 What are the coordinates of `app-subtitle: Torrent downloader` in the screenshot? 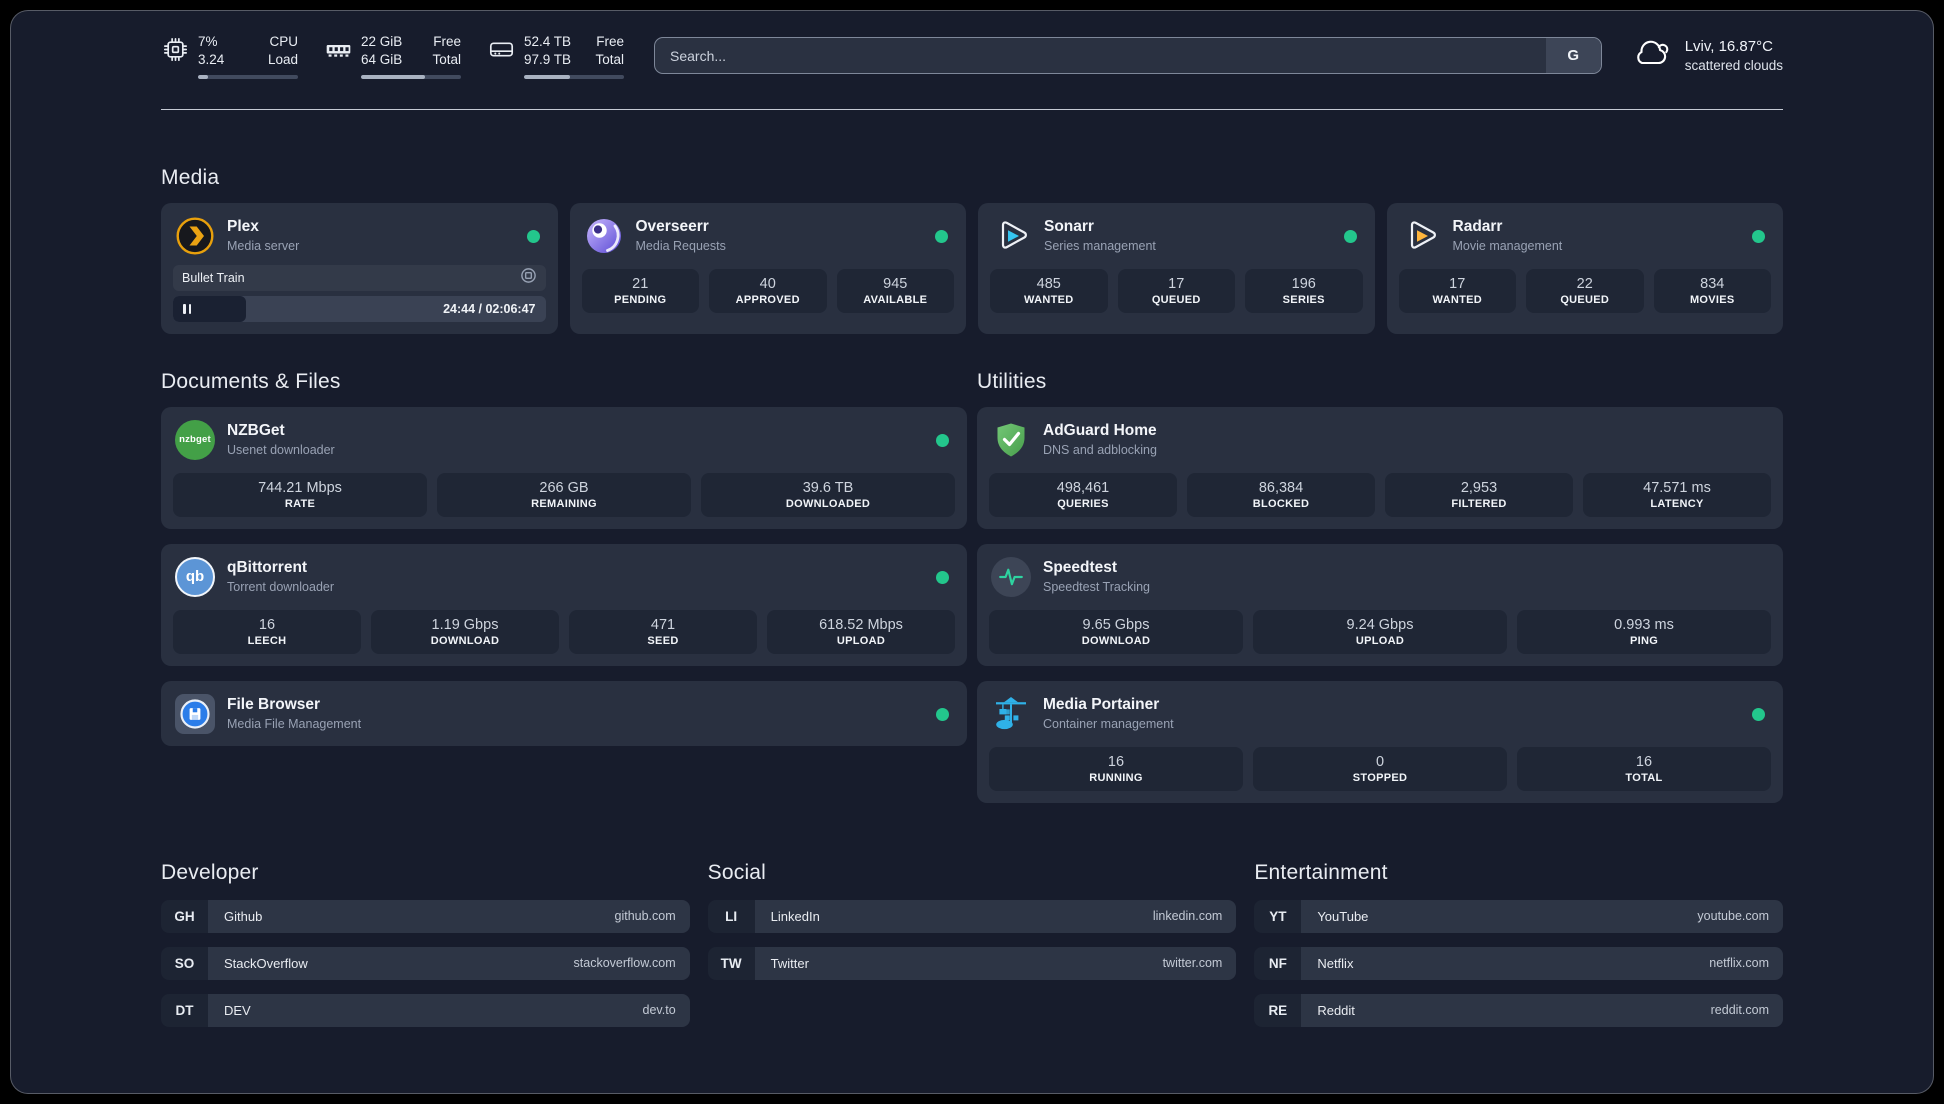 It's located at (281, 586).